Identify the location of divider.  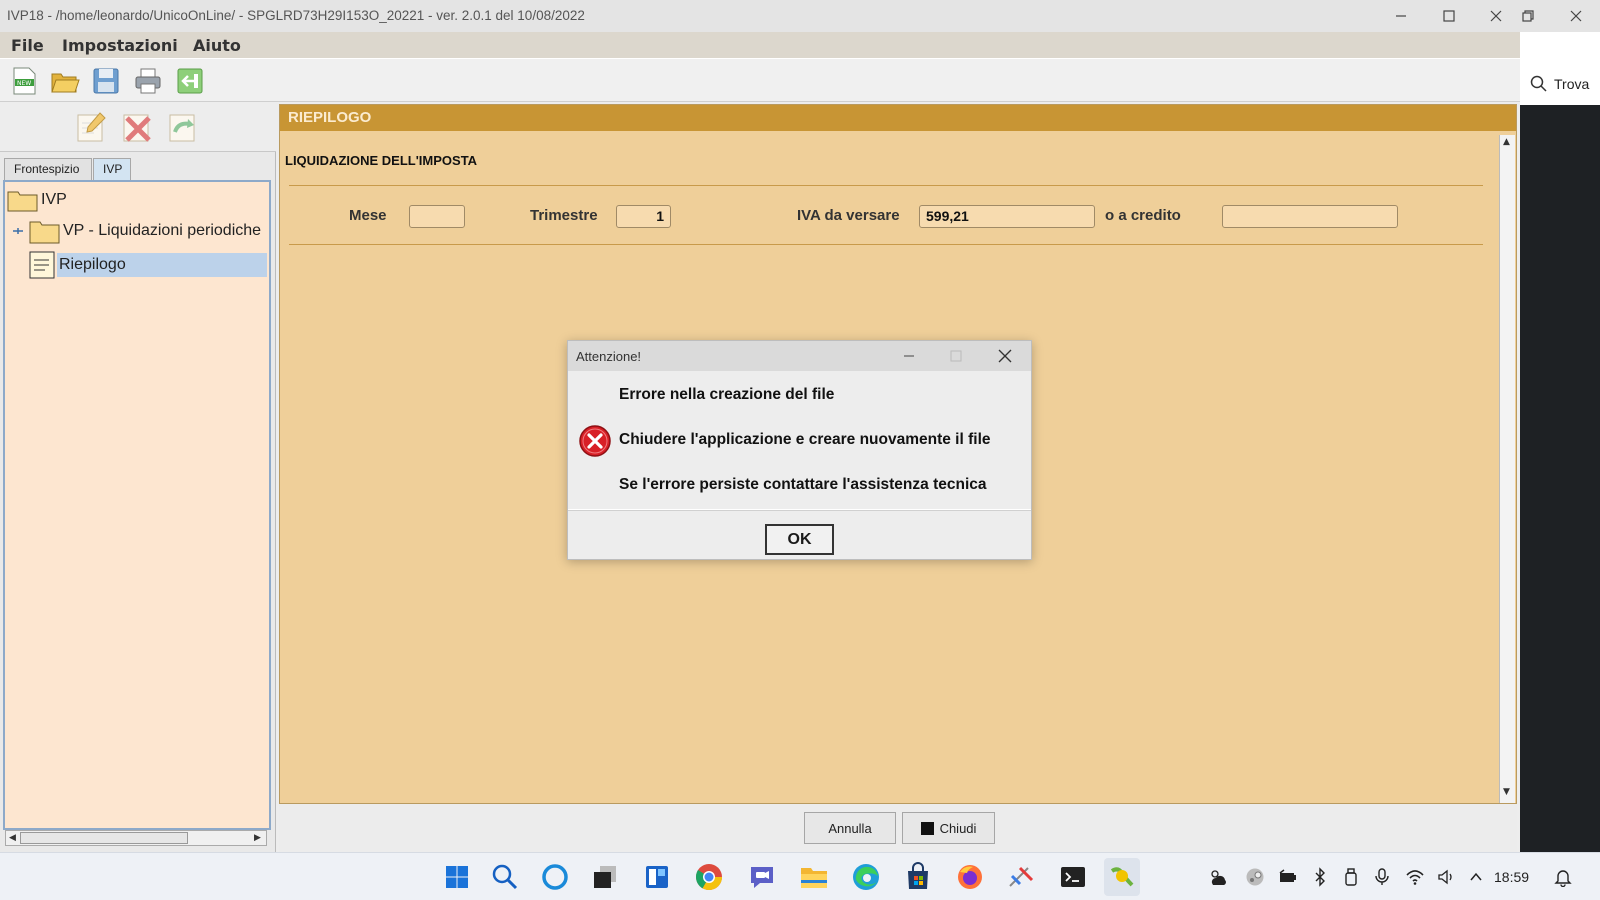
(886, 244).